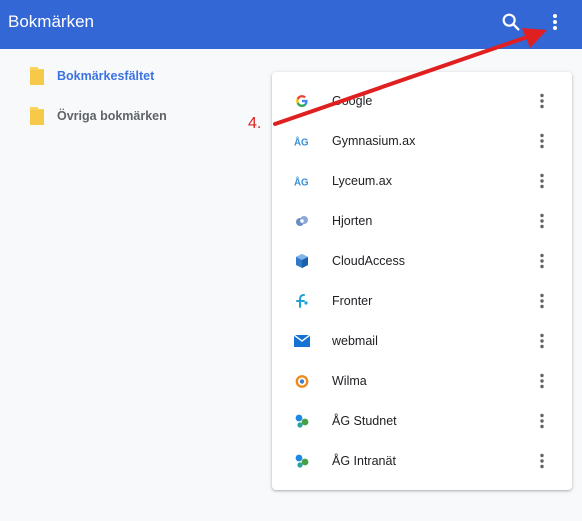 The width and height of the screenshot is (582, 521). What do you see at coordinates (291, 24) in the screenshot?
I see `app-header: Bokmärken` at bounding box center [291, 24].